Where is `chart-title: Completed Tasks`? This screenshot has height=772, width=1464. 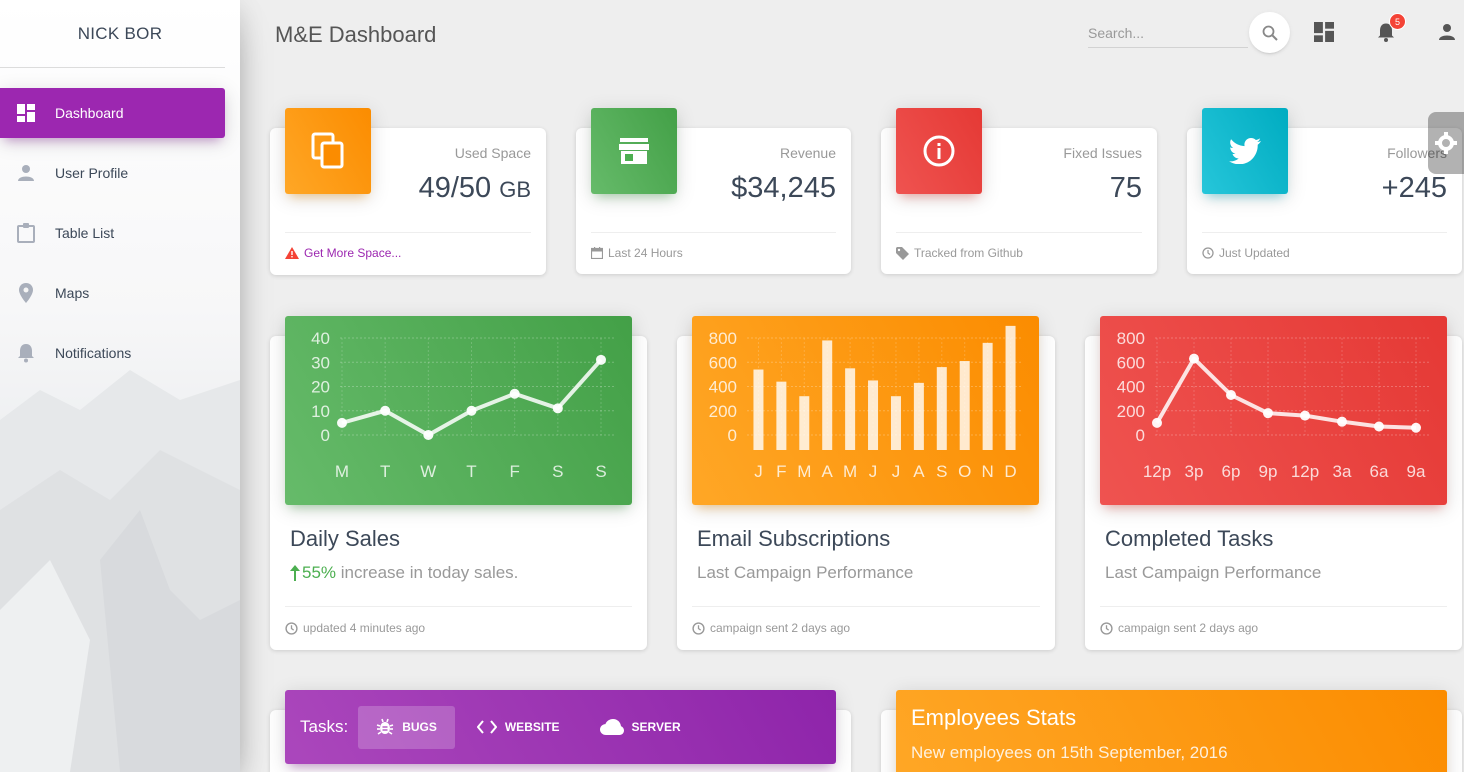
chart-title: Completed Tasks is located at coordinates (1189, 538).